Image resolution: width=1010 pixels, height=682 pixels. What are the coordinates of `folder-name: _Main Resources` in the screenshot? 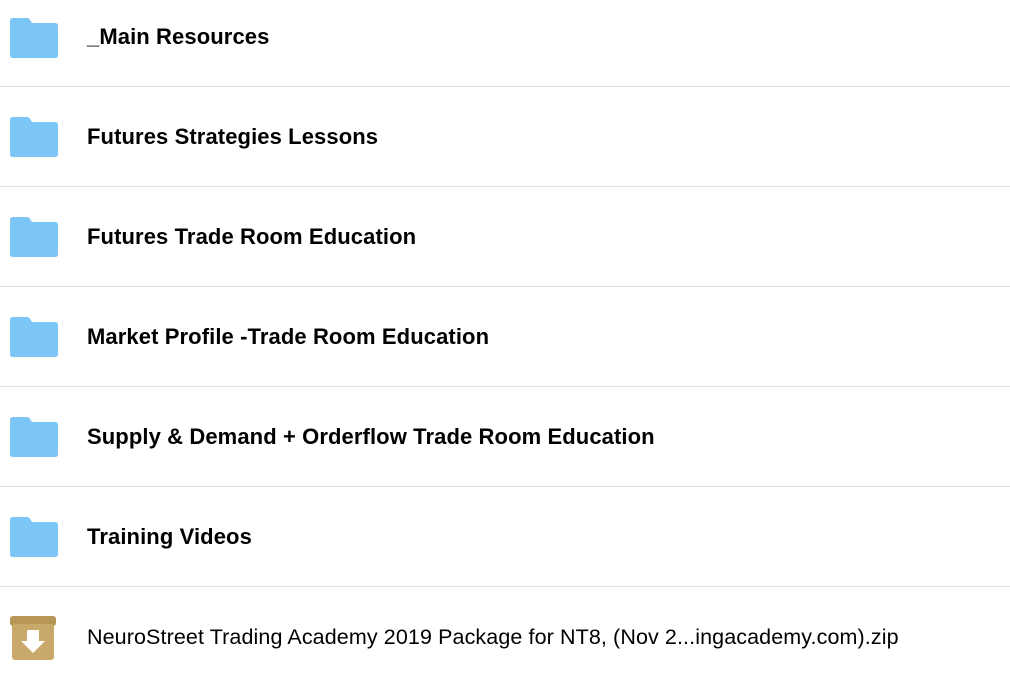 It's located at (178, 36).